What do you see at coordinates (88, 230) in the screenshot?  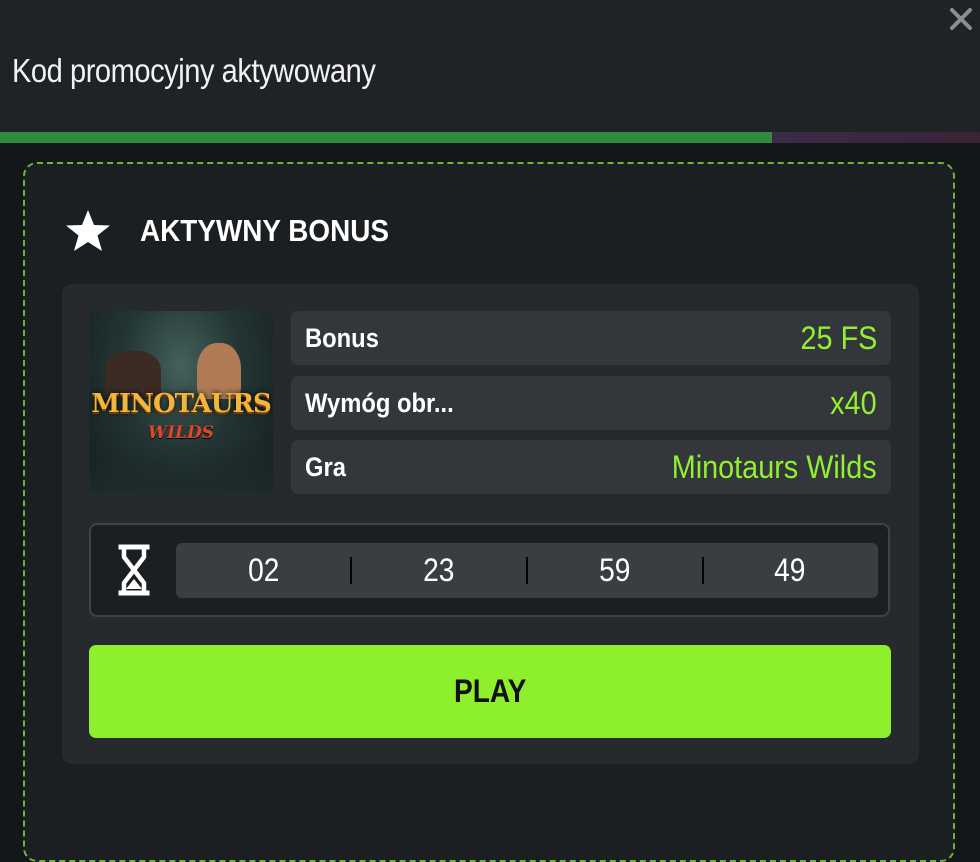 I see `star-icon` at bounding box center [88, 230].